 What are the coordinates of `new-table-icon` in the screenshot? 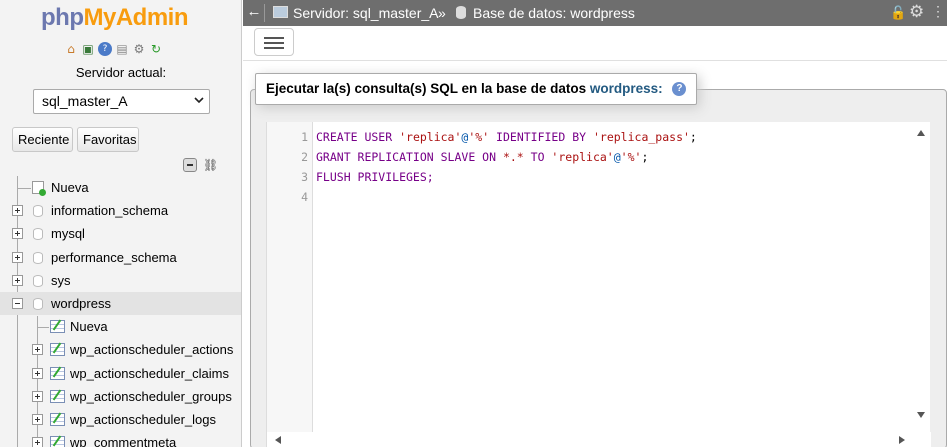 It's located at (57, 327).